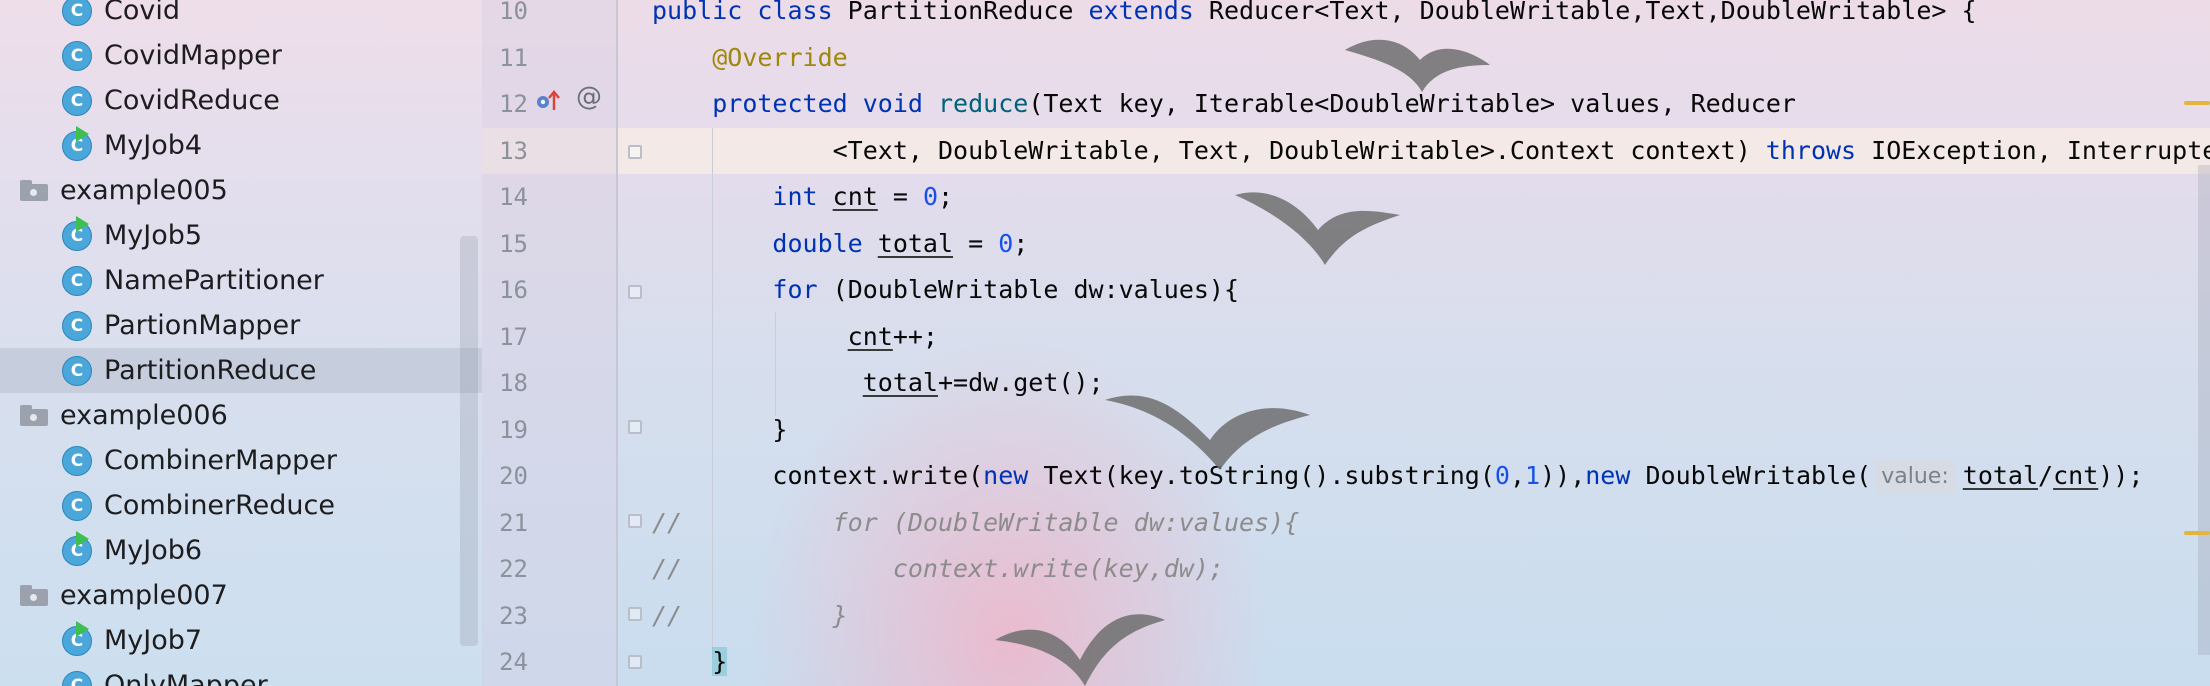  I want to click on code-token: // context.write(key,dw);, so click(938, 568).